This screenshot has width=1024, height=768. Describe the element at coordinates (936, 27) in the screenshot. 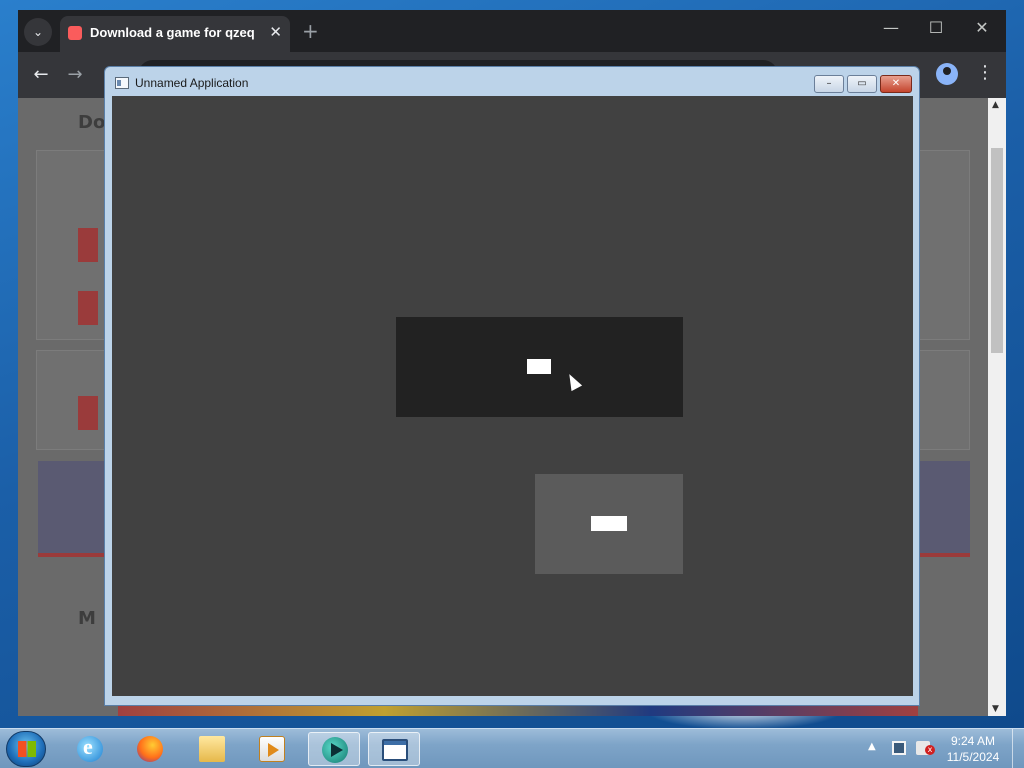

I see `browser-maximize-button: ☐` at that location.